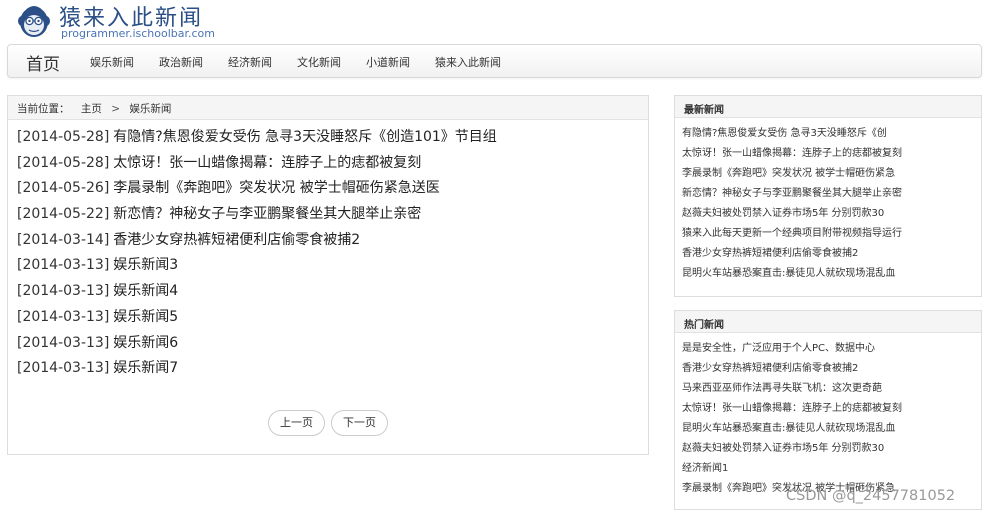 Image resolution: width=993 pixels, height=516 pixels. I want to click on breadcrumb-home-link: 主页, so click(91, 109).